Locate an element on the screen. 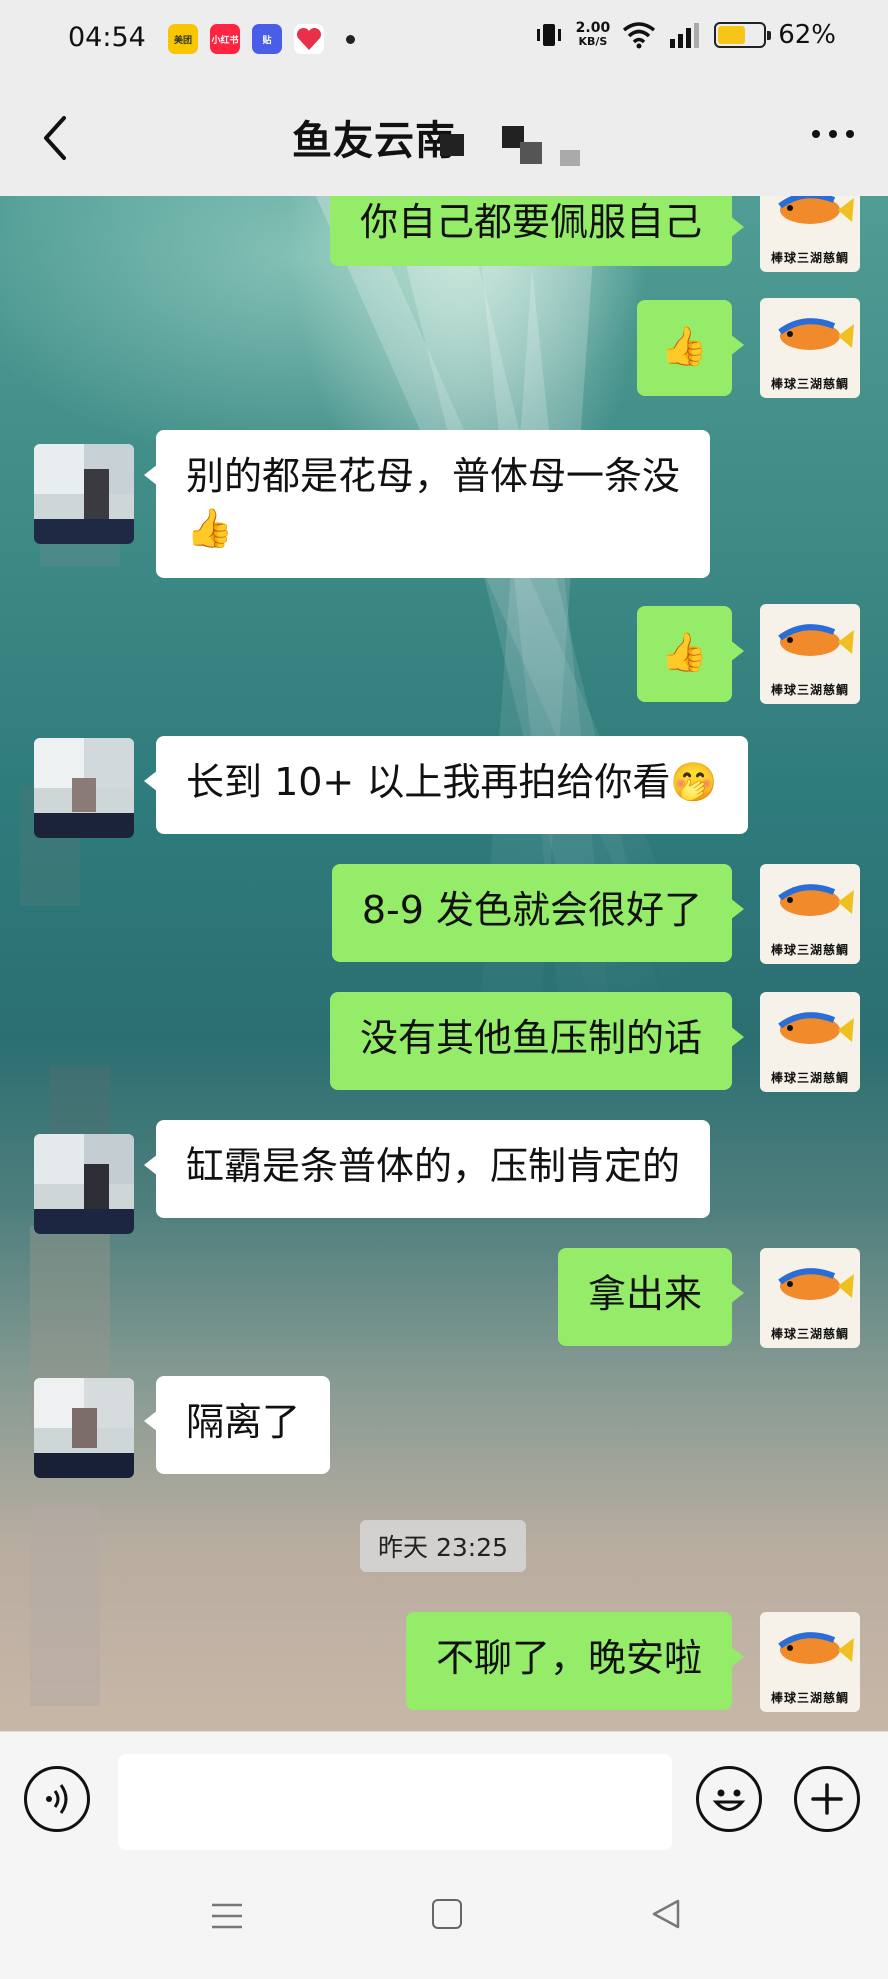 Image resolution: width=888 pixels, height=1979 pixels. triangle-back-icon is located at coordinates (666, 1914).